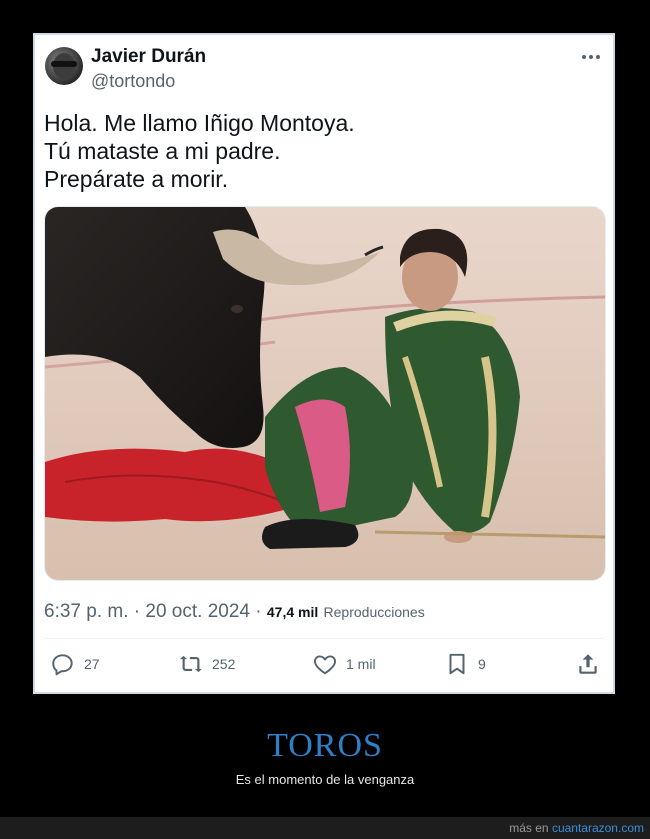 The image size is (650, 839). Describe the element at coordinates (482, 664) in the screenshot. I see `bookmark-count: 9` at that location.